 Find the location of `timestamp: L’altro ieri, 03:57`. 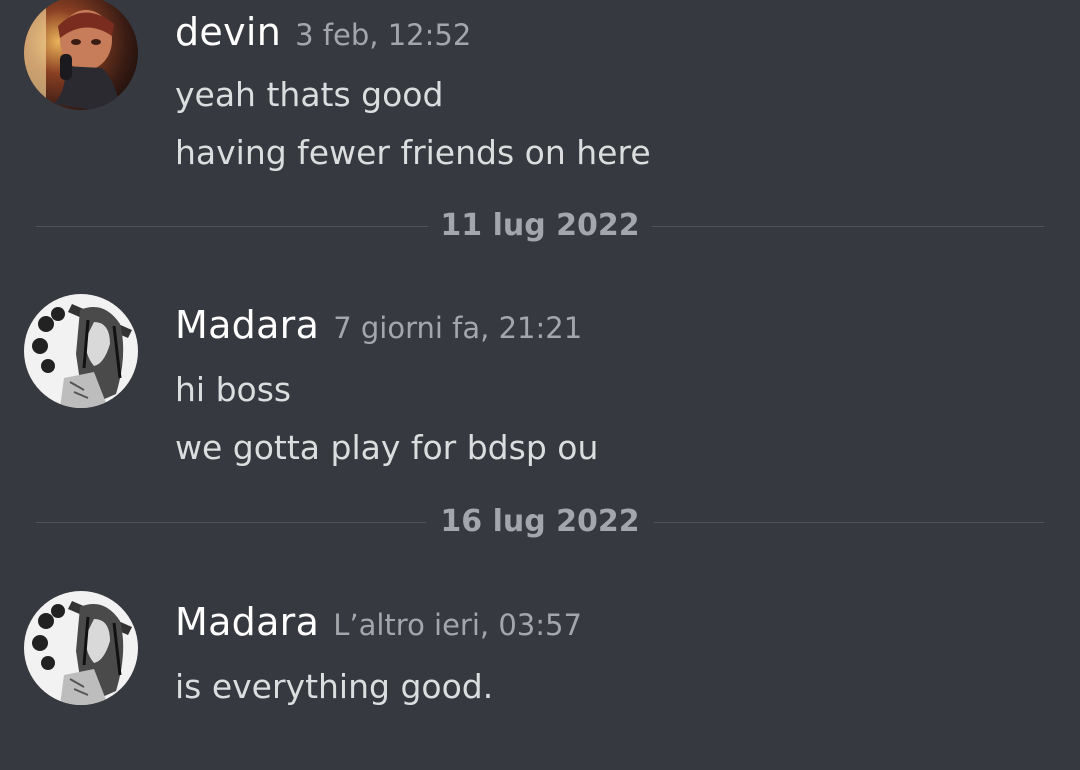

timestamp: L’altro ieri, 03:57 is located at coordinates (457, 625).